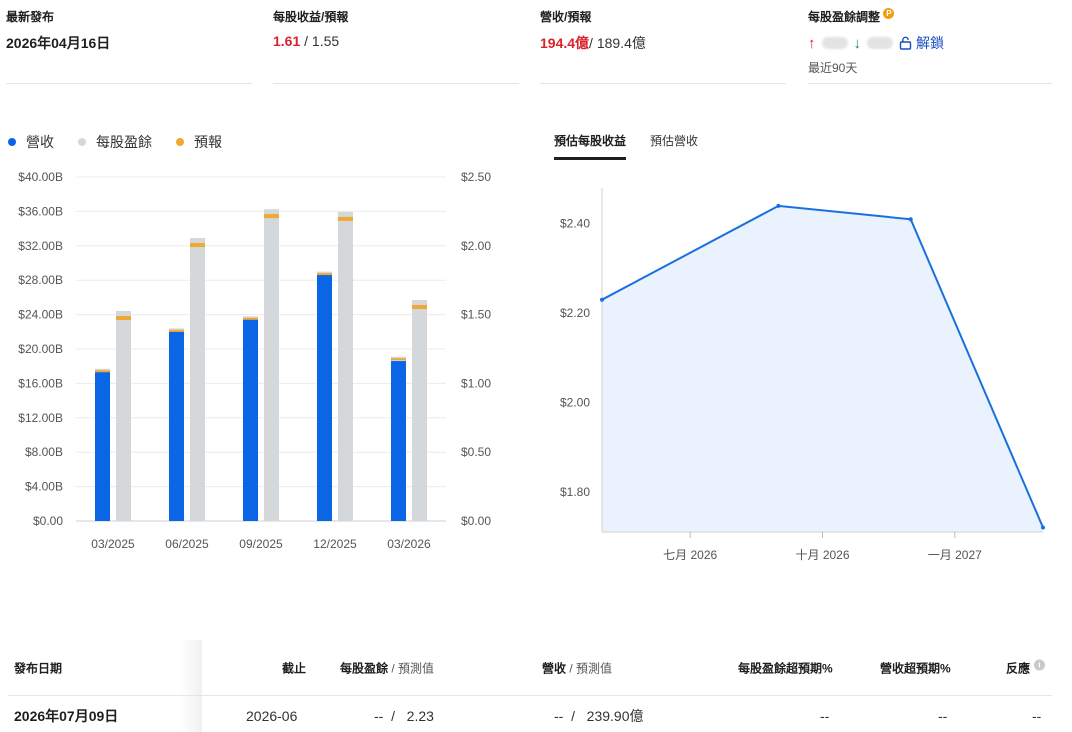 This screenshot has width=1072, height=732. I want to click on col-period: 截止, so click(294, 667).